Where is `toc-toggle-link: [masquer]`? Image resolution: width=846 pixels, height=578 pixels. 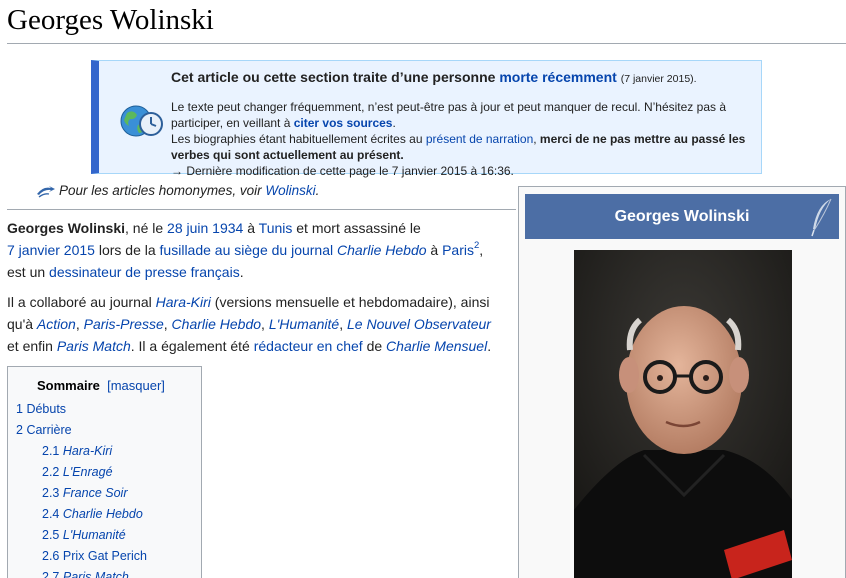 toc-toggle-link: [masquer] is located at coordinates (136, 385).